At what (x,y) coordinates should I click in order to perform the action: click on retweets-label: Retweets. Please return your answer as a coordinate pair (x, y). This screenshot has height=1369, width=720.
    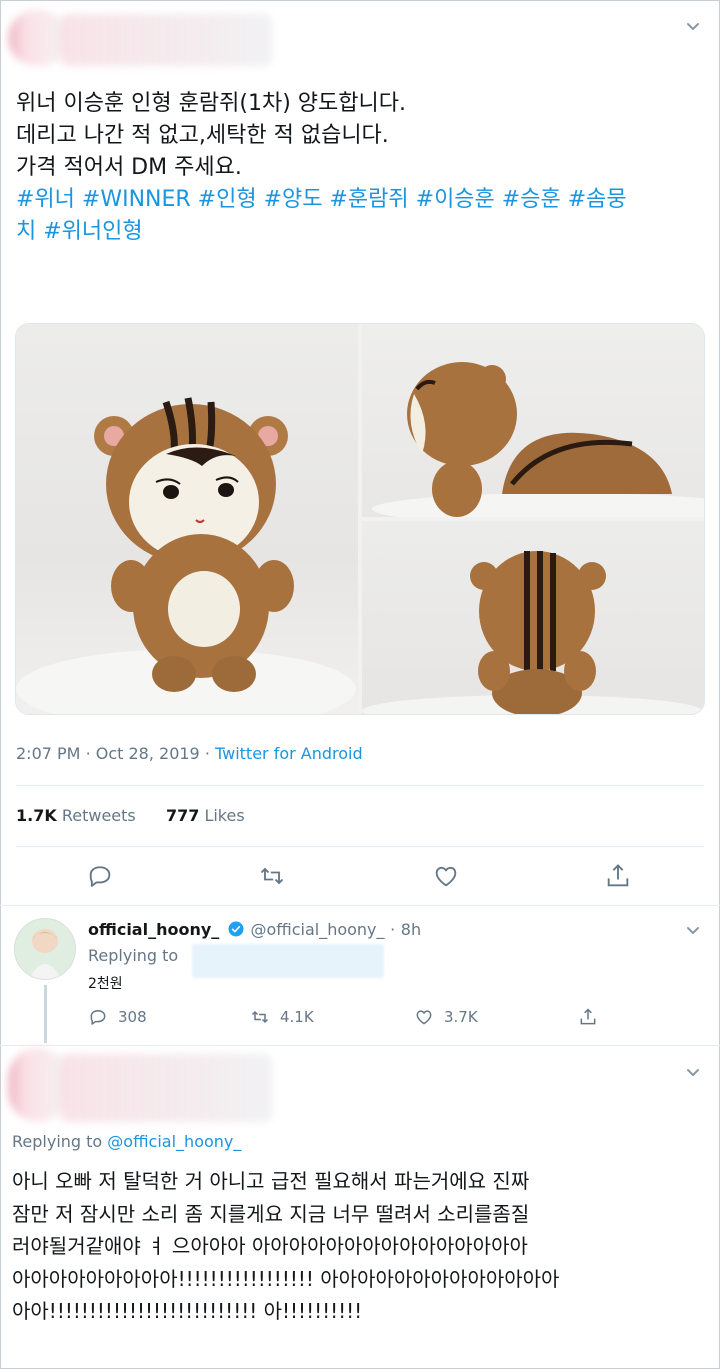
    Looking at the image, I should click on (99, 815).